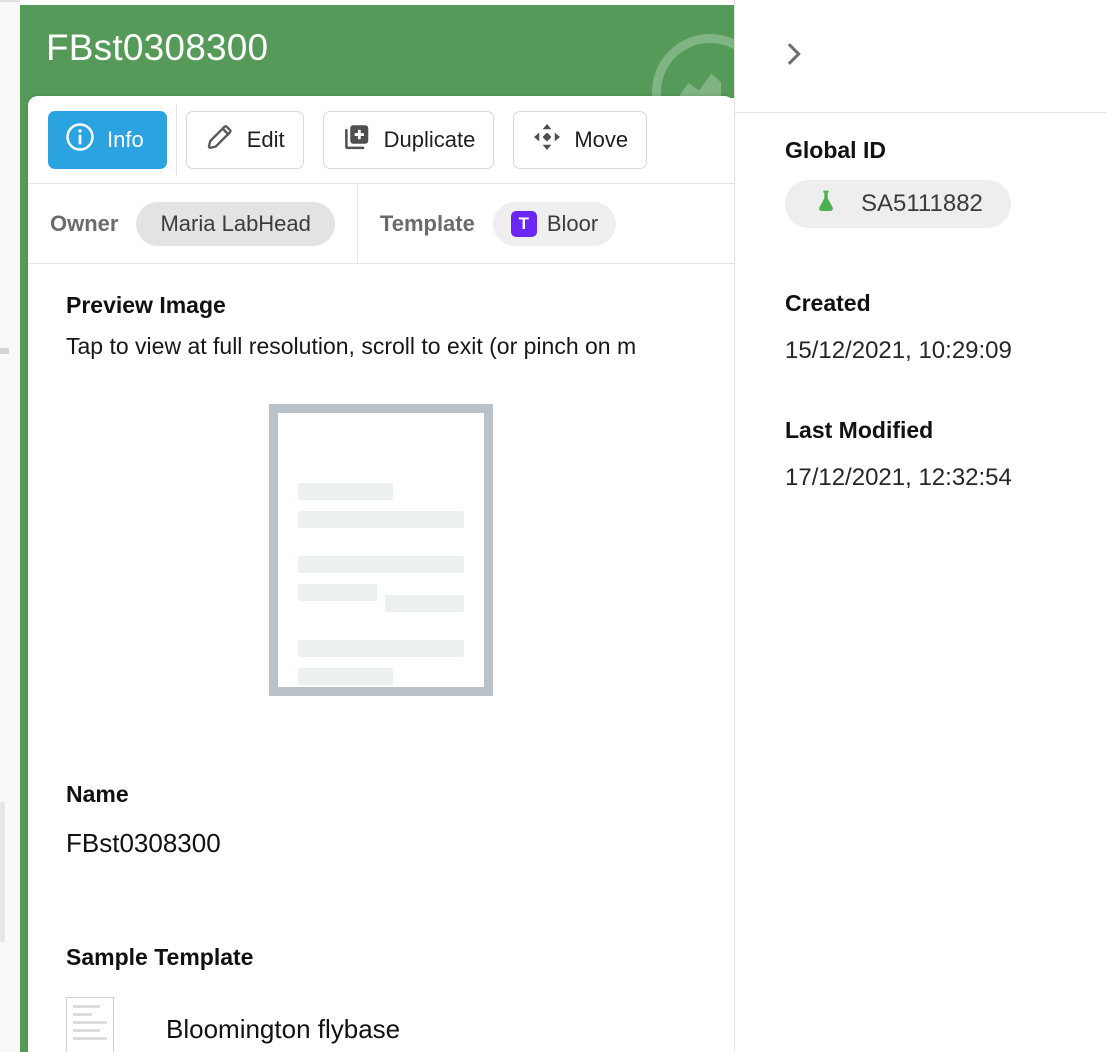  I want to click on action-toolbar: Info Edit Duplicate Move, so click(381, 140).